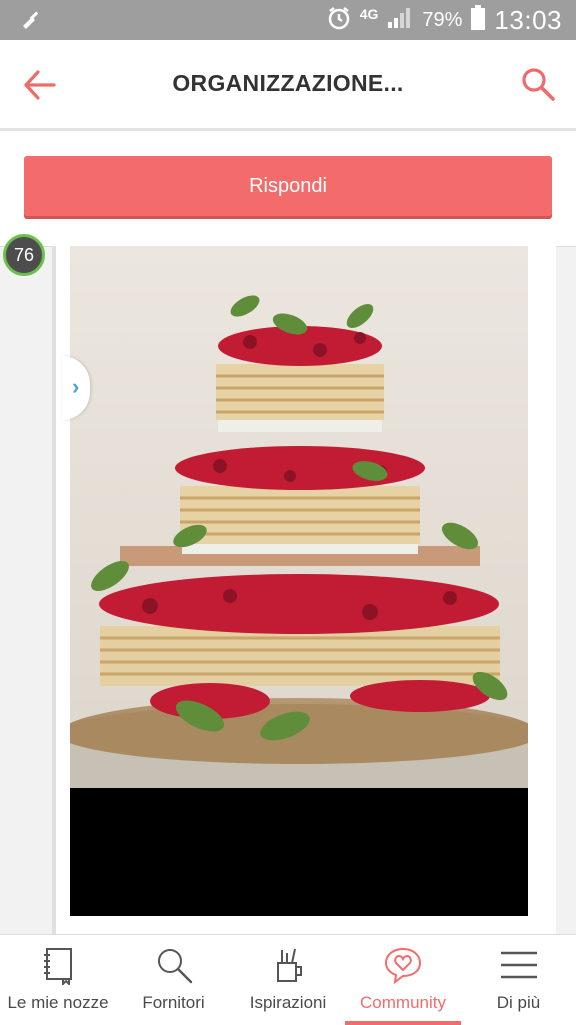 This screenshot has width=576, height=1025. I want to click on nav-le-mie-nozze: Le mie nozze, so click(58, 980).